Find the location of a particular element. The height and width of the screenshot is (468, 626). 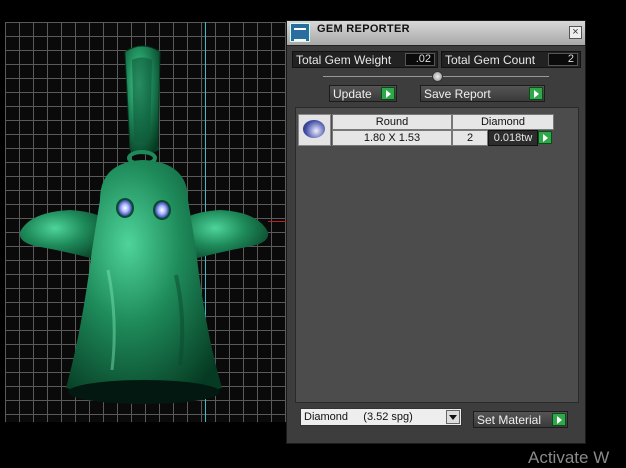

material-select: Diamond (3.52 spg) is located at coordinates (381, 417).